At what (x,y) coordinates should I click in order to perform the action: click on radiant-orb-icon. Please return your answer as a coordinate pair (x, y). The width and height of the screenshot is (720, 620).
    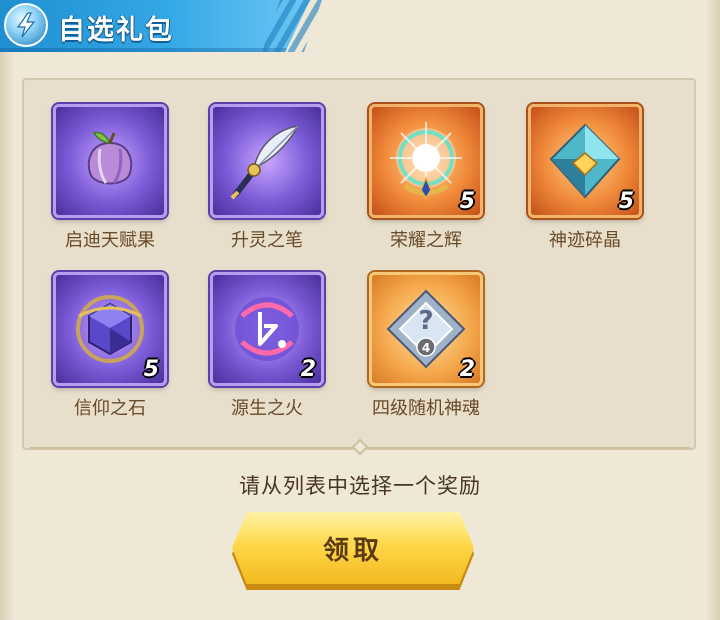
    Looking at the image, I should click on (426, 161).